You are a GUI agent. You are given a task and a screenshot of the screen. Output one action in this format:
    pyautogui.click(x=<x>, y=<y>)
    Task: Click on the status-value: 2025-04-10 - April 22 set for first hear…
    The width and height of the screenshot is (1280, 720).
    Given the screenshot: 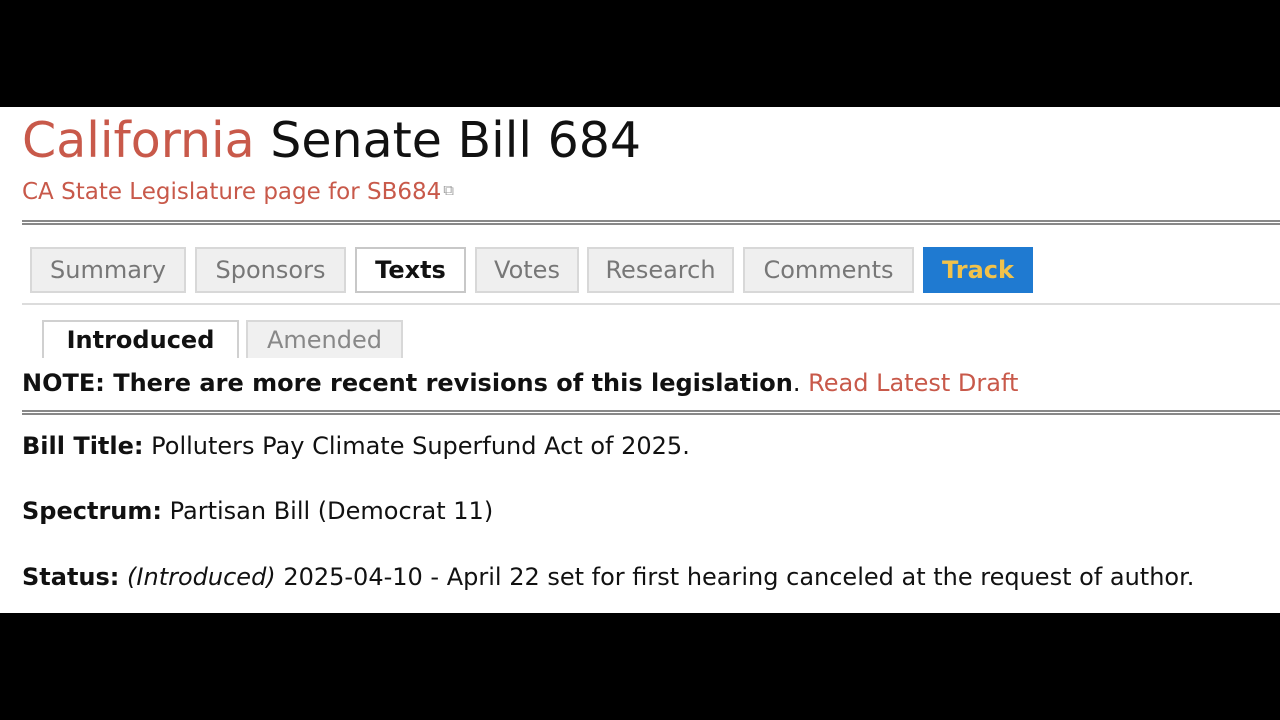 What is the action you would take?
    pyautogui.click(x=739, y=577)
    